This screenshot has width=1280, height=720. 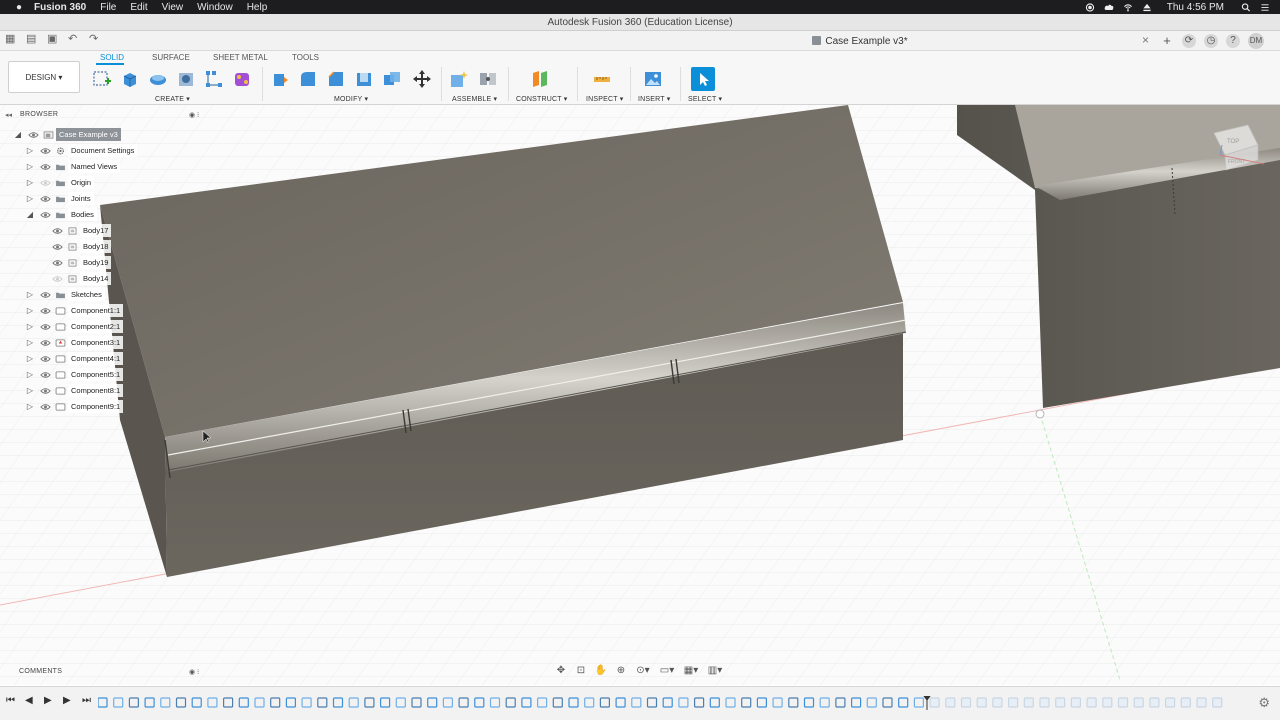 What do you see at coordinates (1195, 7) in the screenshot?
I see `menubar-clock: Thu 4:56 PM` at bounding box center [1195, 7].